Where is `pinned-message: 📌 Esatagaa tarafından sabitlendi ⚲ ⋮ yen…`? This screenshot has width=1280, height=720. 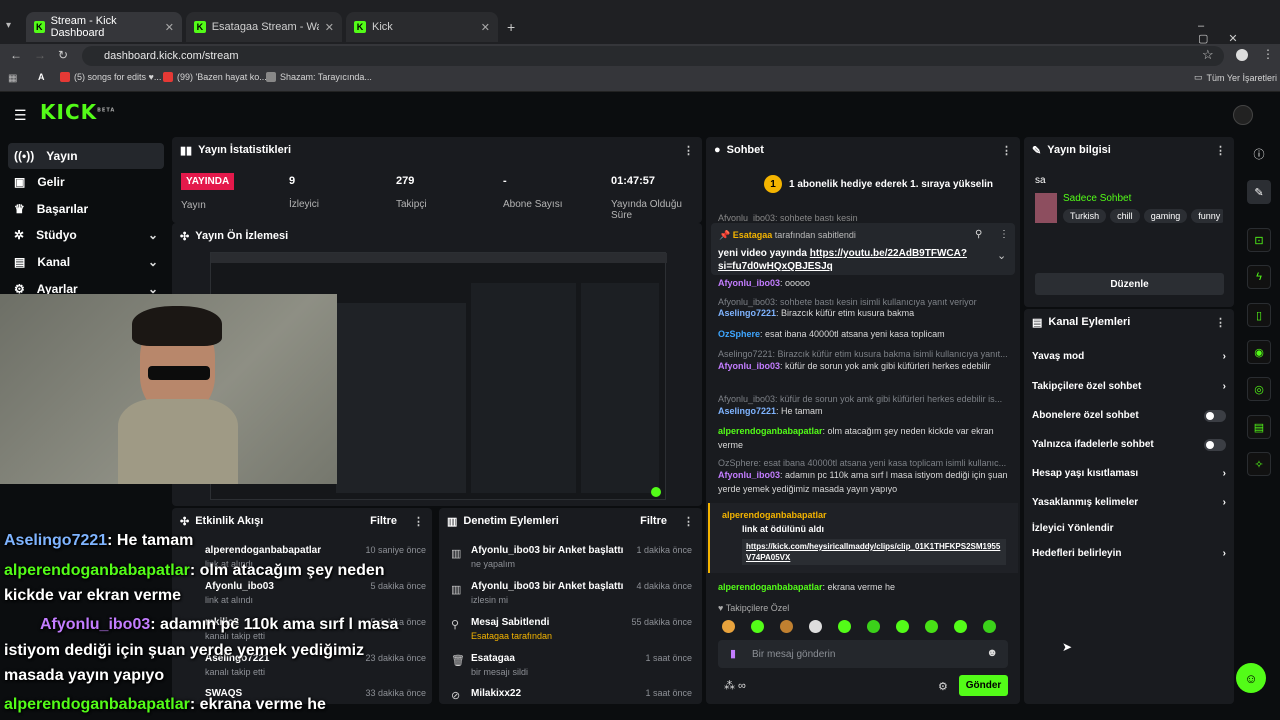
pinned-message: 📌 Esatagaa tarafından sabitlendi ⚲ ⋮ yen… is located at coordinates (863, 249).